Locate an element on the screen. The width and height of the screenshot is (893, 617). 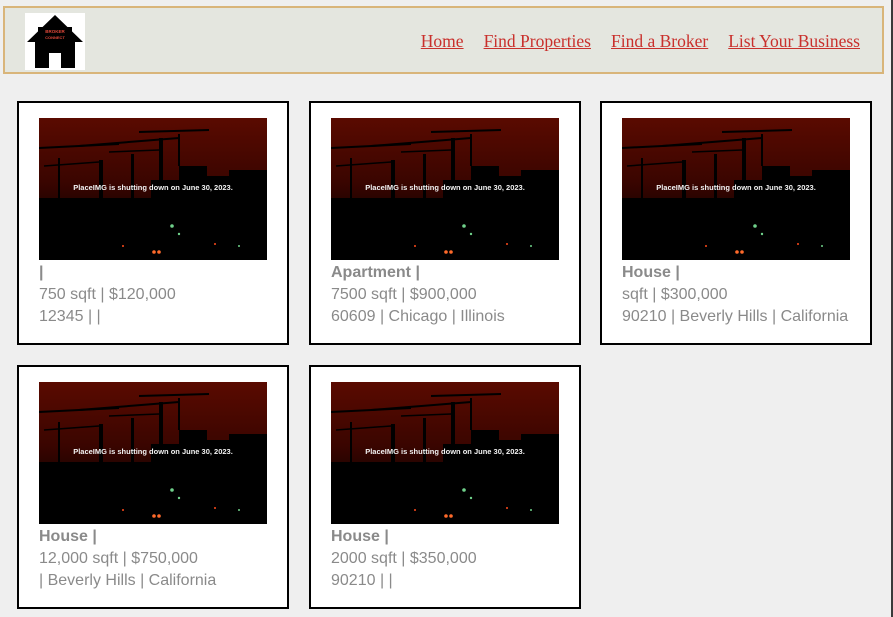
broker-connect-logo: BROKER CONNECT is located at coordinates (55, 41).